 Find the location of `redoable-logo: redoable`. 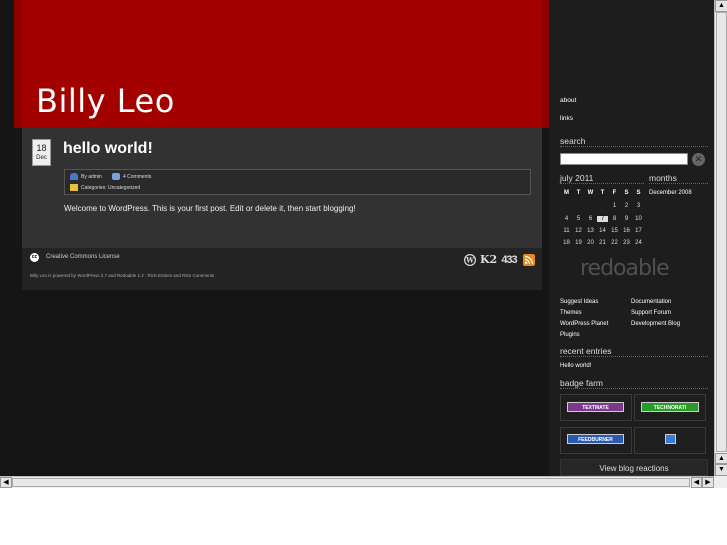

redoable-logo: redoable is located at coordinates (625, 268).